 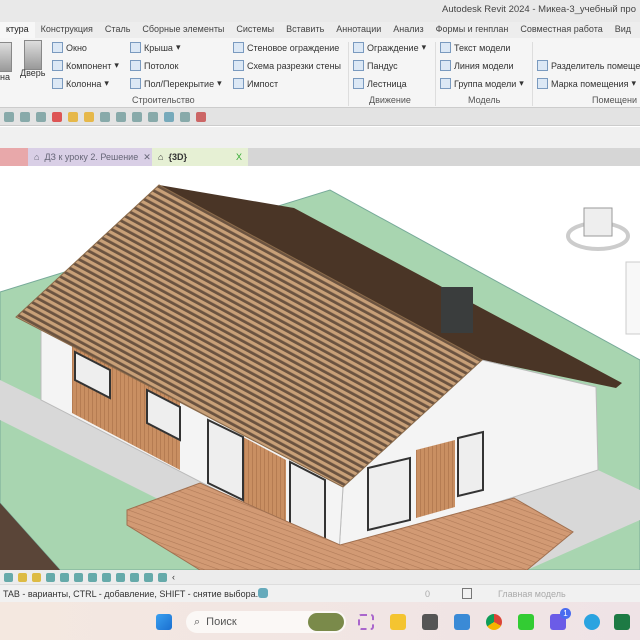 I want to click on hide-icon, so click(x=120, y=577).